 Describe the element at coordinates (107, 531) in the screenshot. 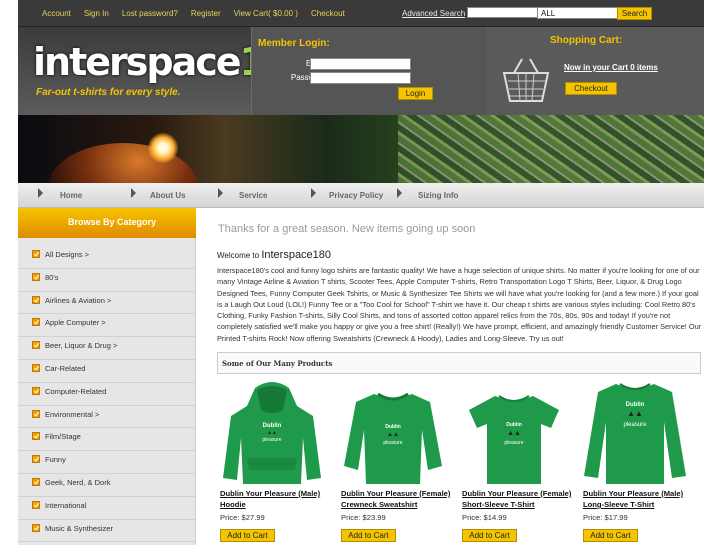

I see `category-item: Music & Synthesizer` at that location.